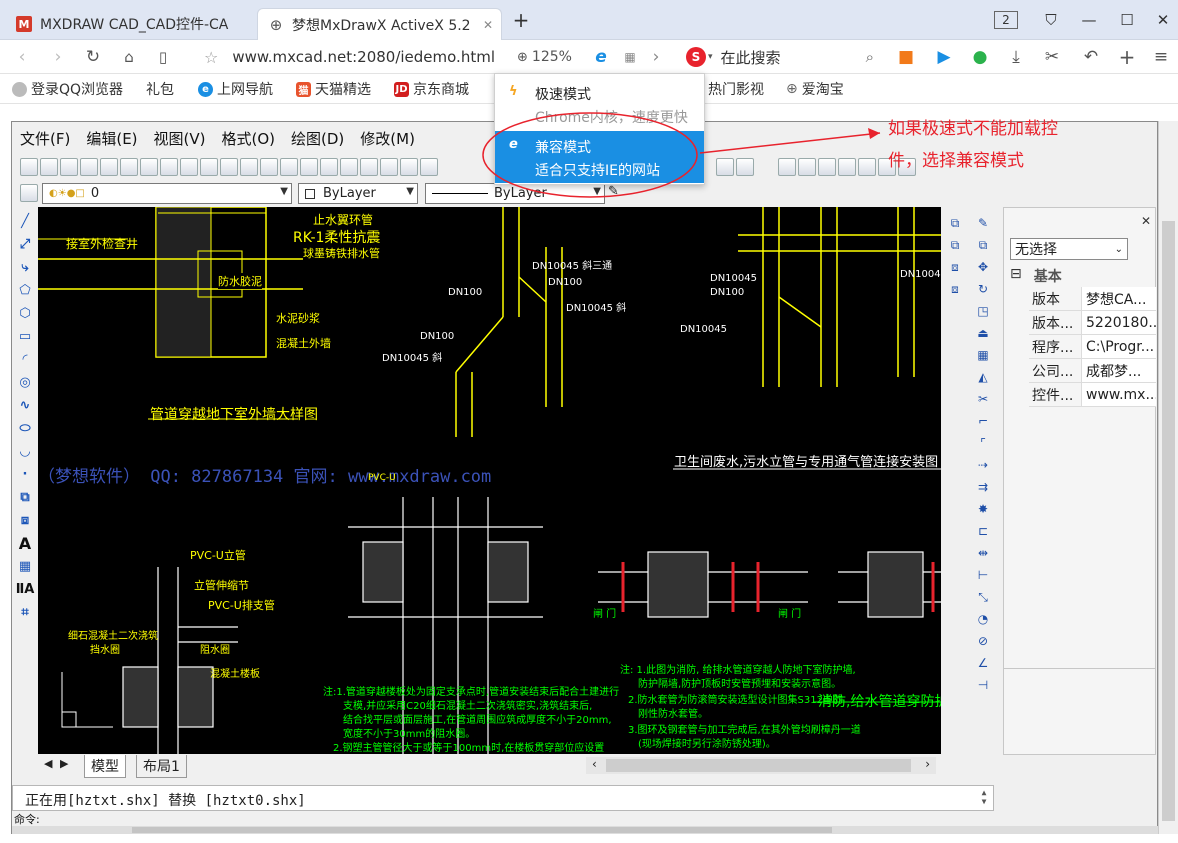  I want to click on polygon-icon: ⬠, so click(25, 290).